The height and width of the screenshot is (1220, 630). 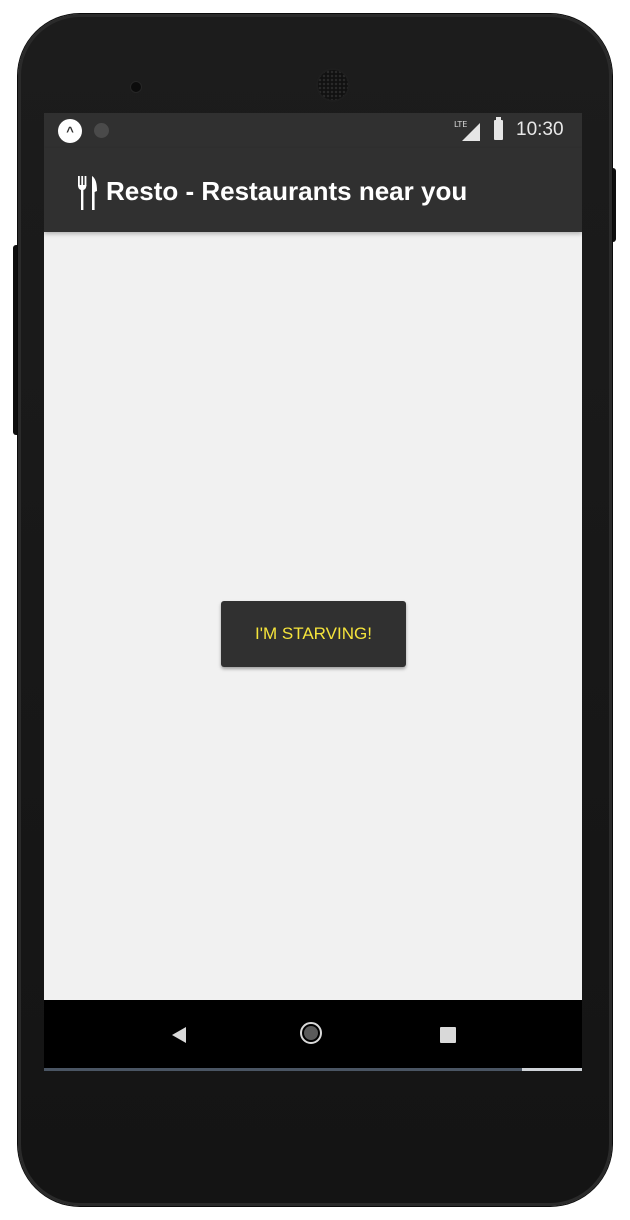 I want to click on battery-icon, so click(x=498, y=128).